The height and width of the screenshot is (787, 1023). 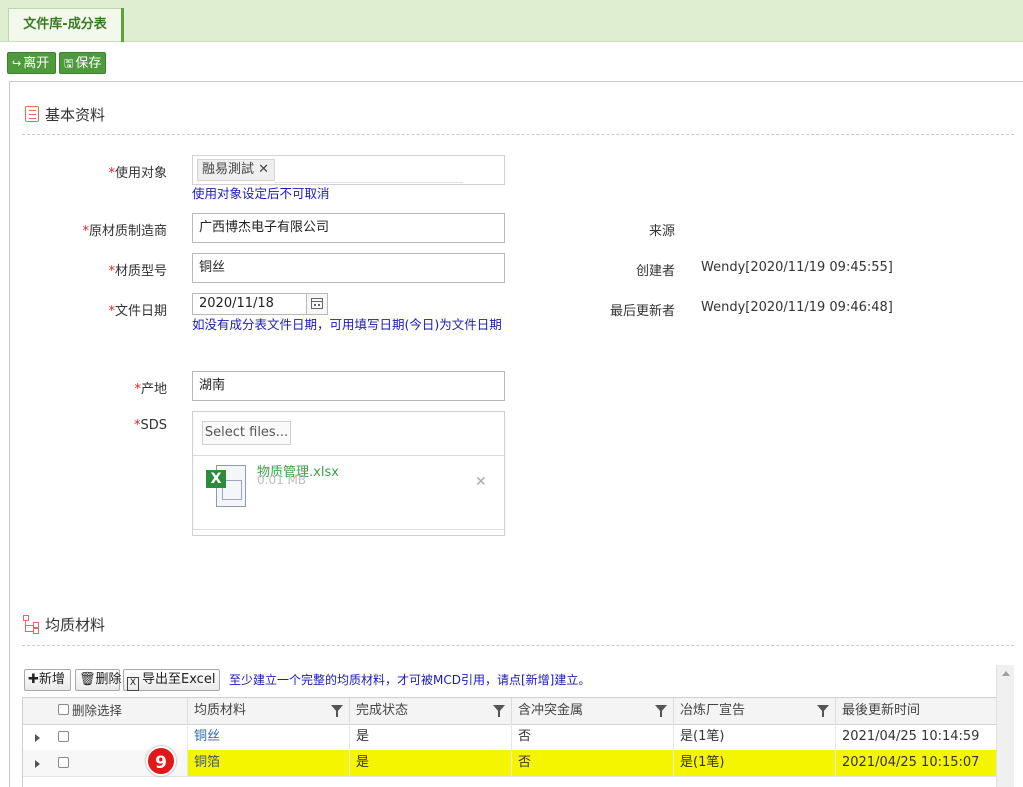 What do you see at coordinates (122, 25) in the screenshot?
I see `tab-accent` at bounding box center [122, 25].